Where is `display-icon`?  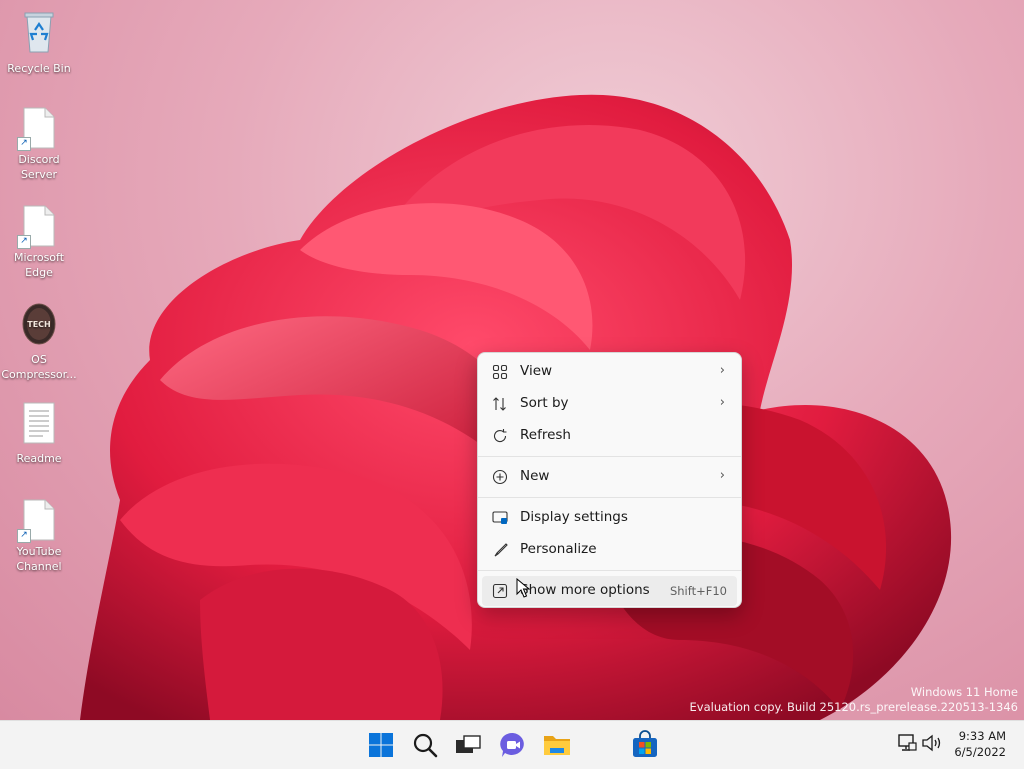
display-icon is located at coordinates (500, 517).